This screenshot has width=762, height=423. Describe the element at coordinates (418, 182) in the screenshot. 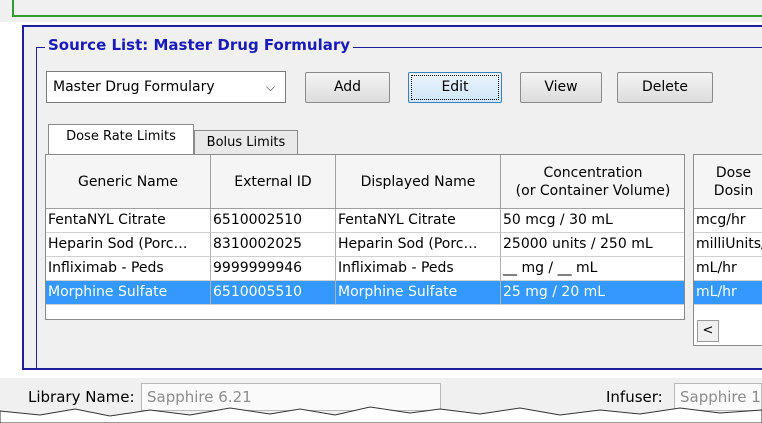

I see `column-header-displayed-name: Displayed Name` at that location.